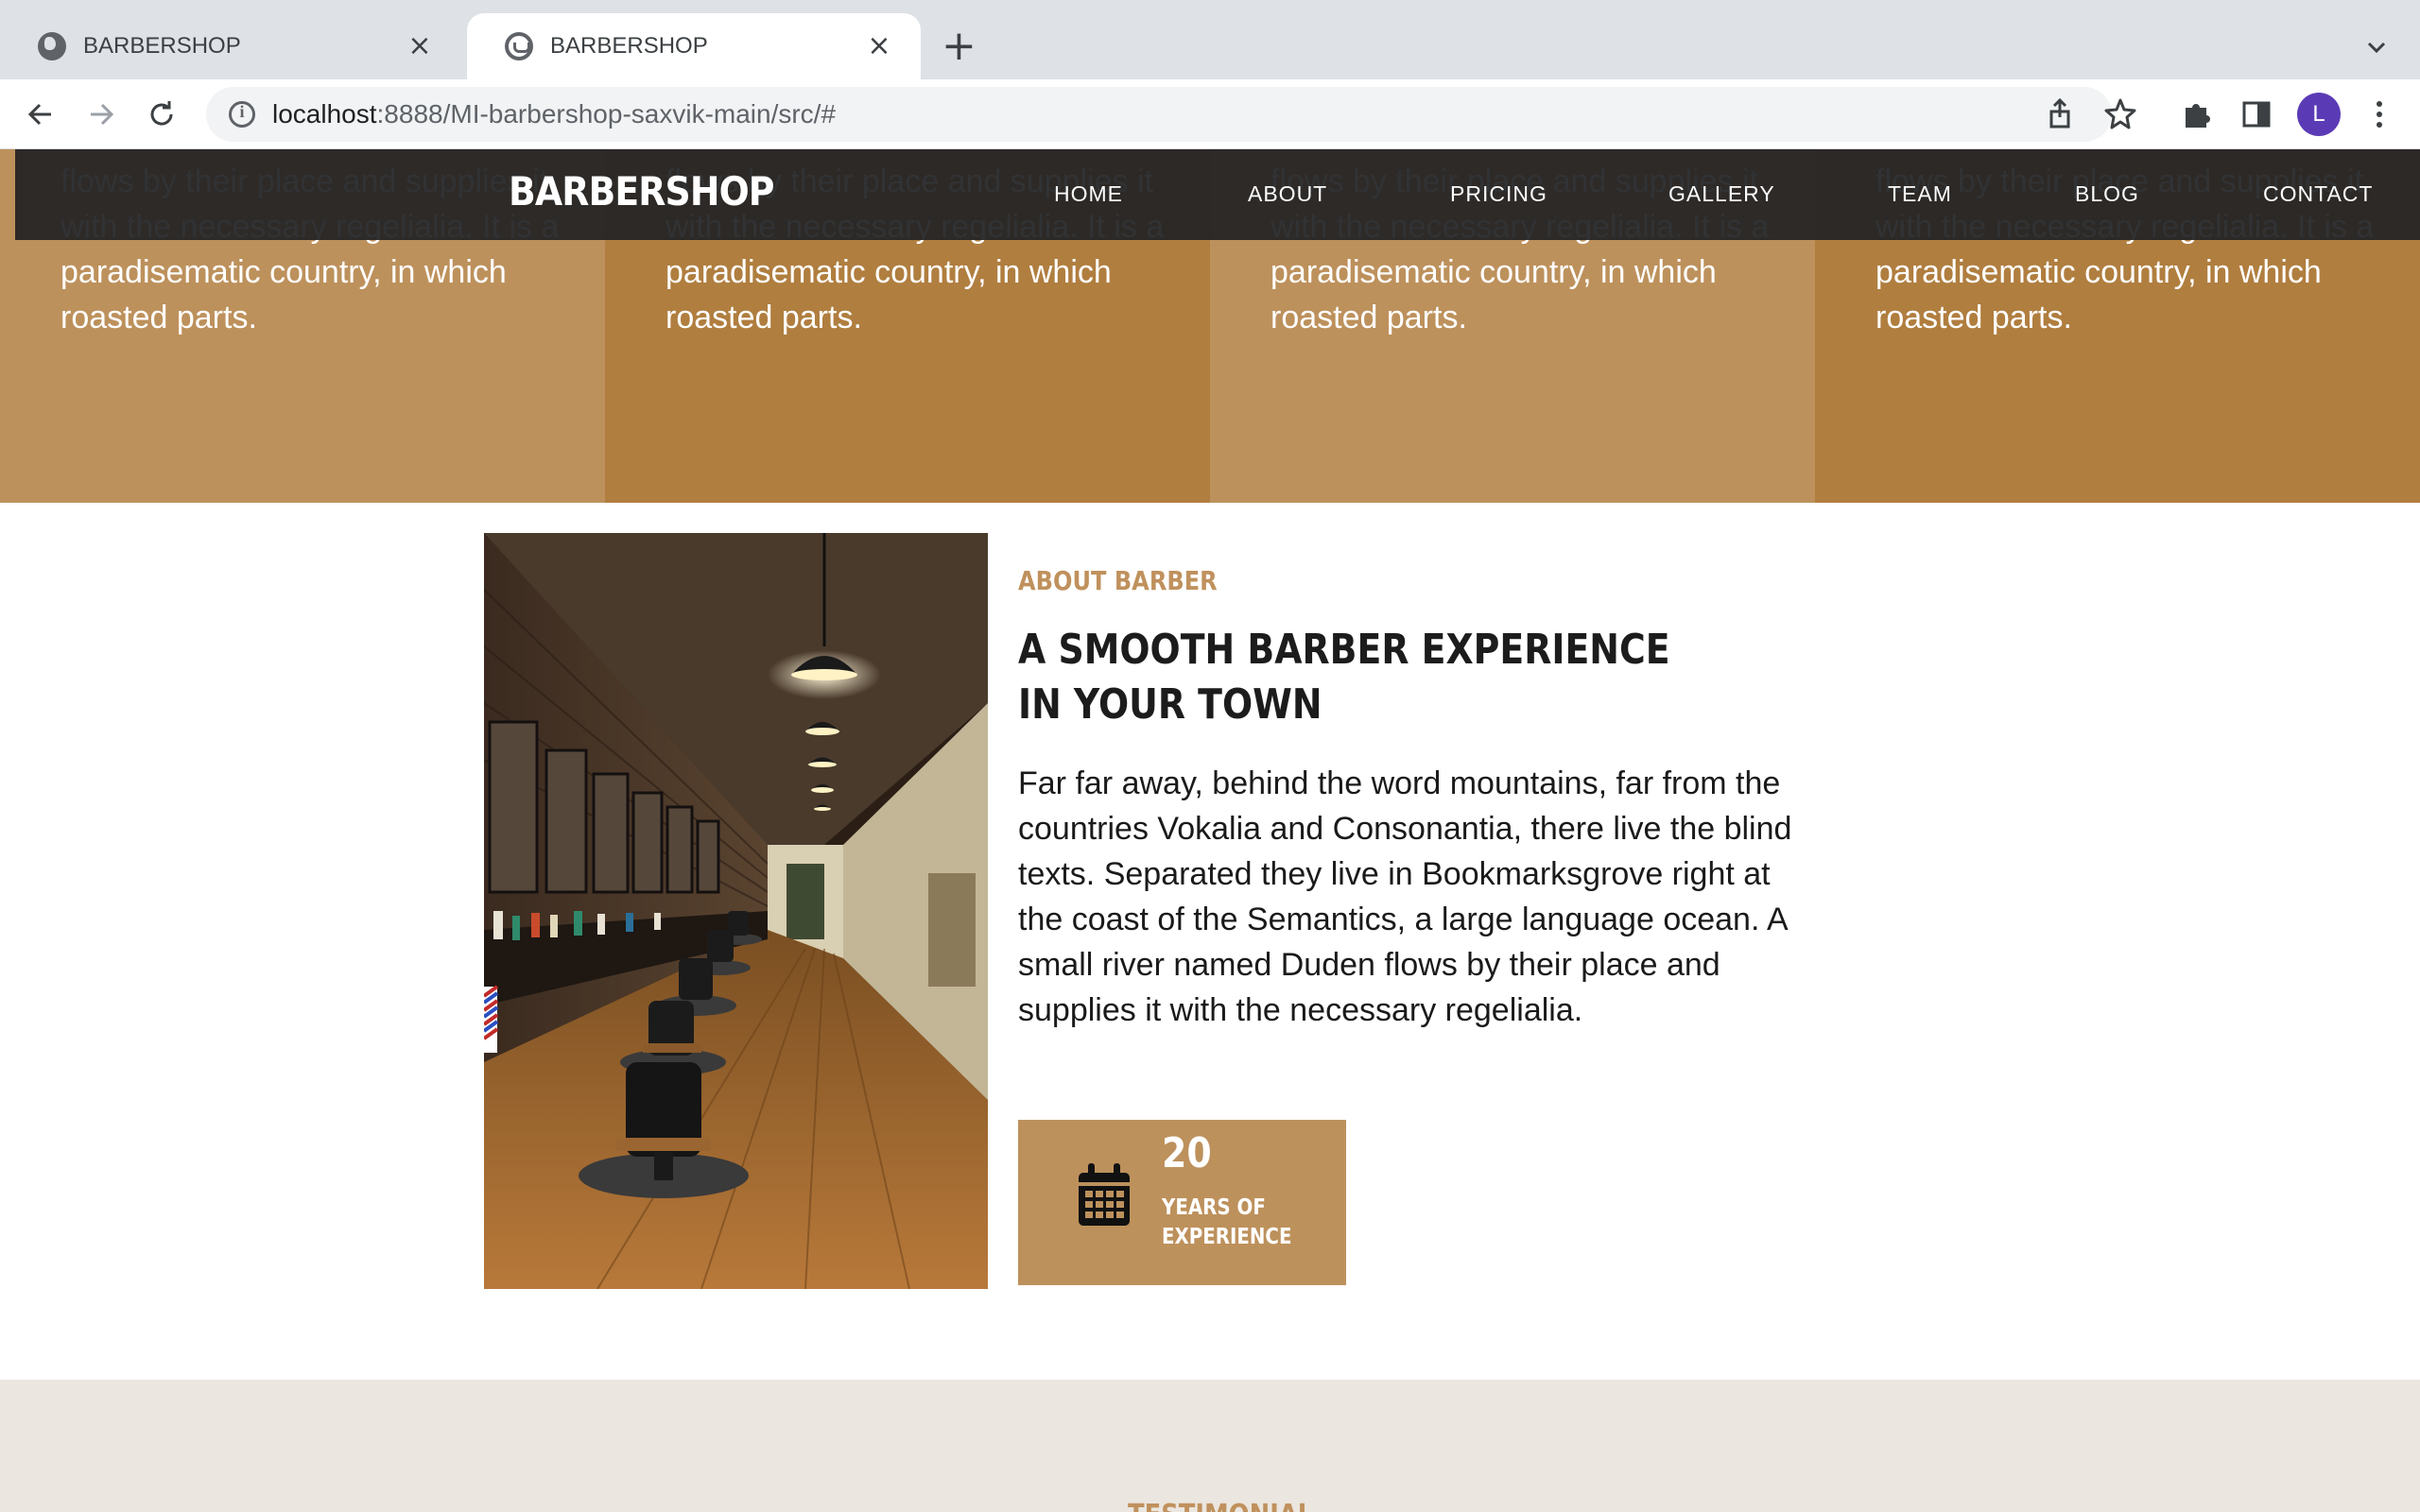 The width and height of the screenshot is (2420, 1512). Describe the element at coordinates (2060, 114) in the screenshot. I see `share-icon` at that location.